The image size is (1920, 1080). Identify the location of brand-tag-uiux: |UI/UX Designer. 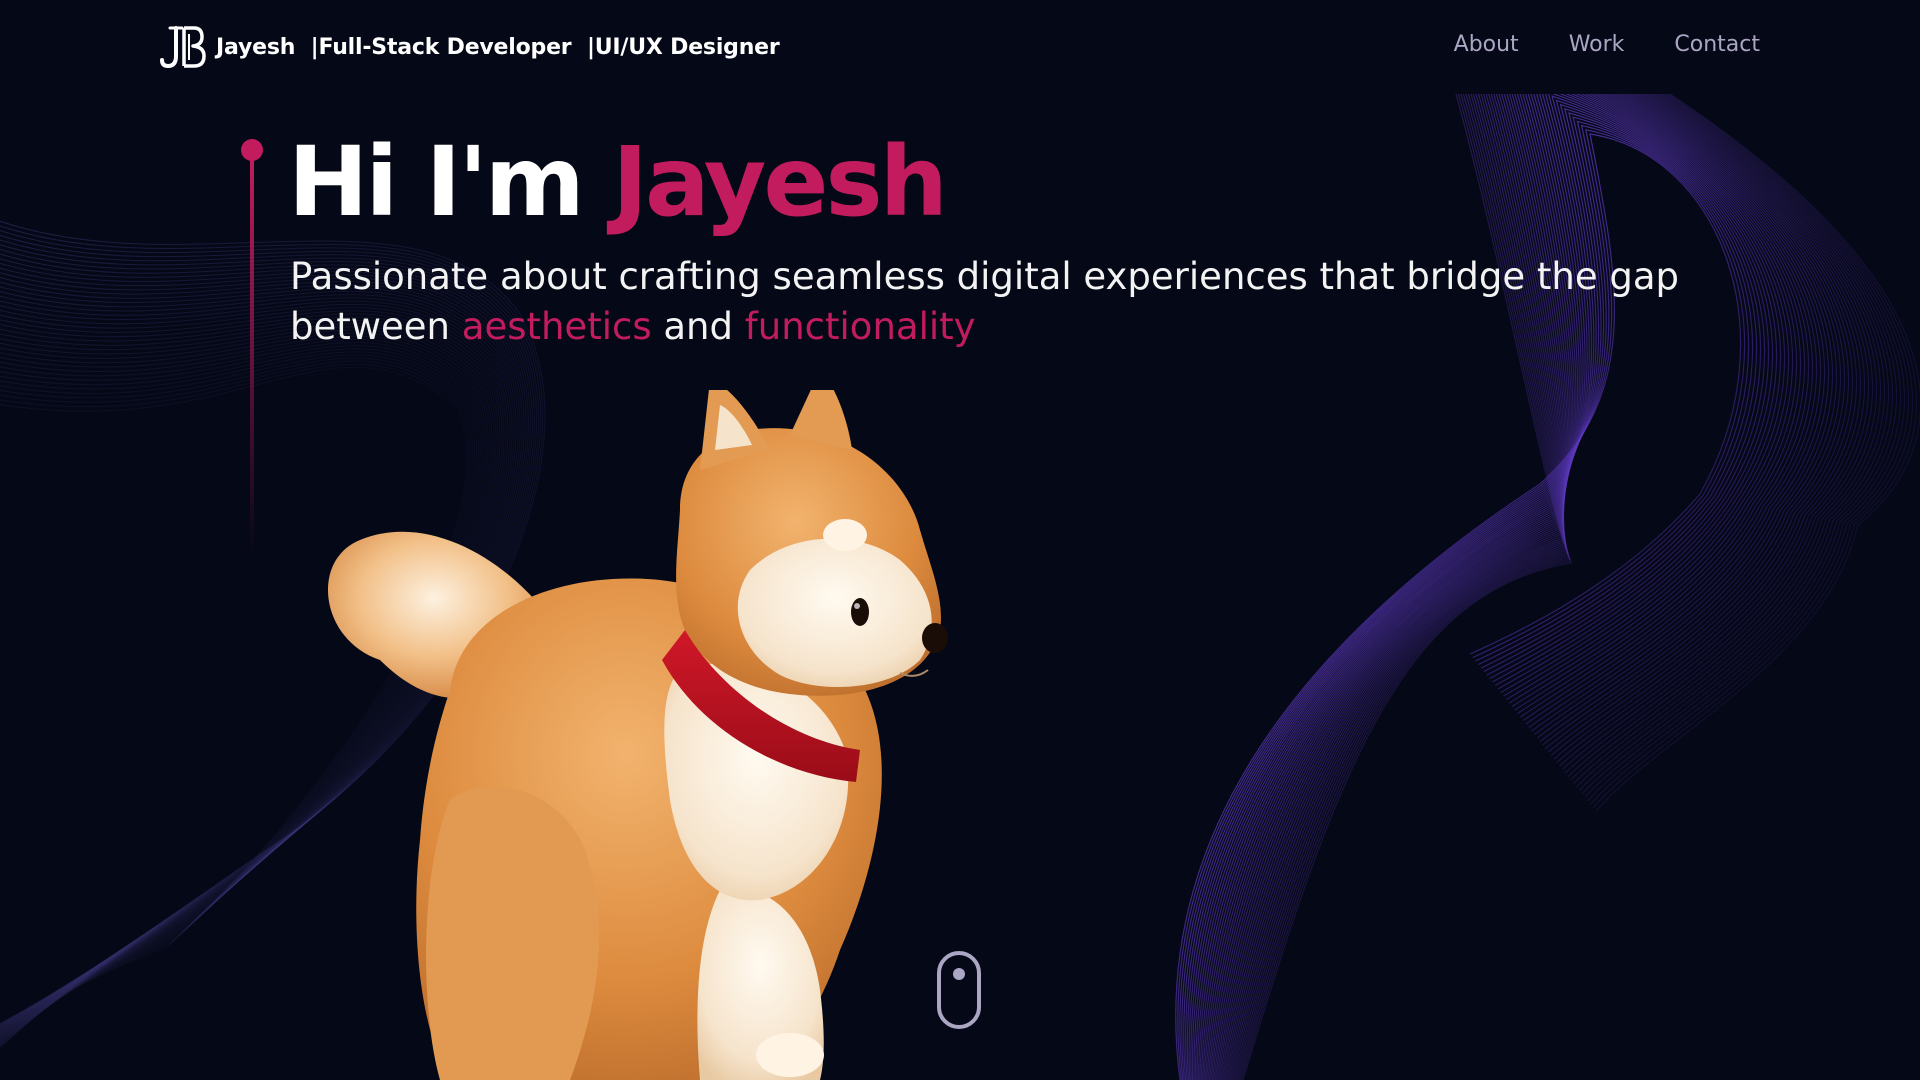
(683, 47).